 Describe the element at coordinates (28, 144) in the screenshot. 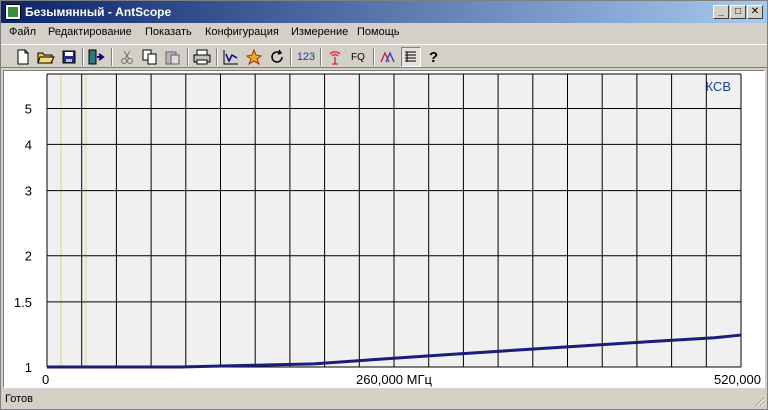

I see `y-tick-label: 4` at that location.